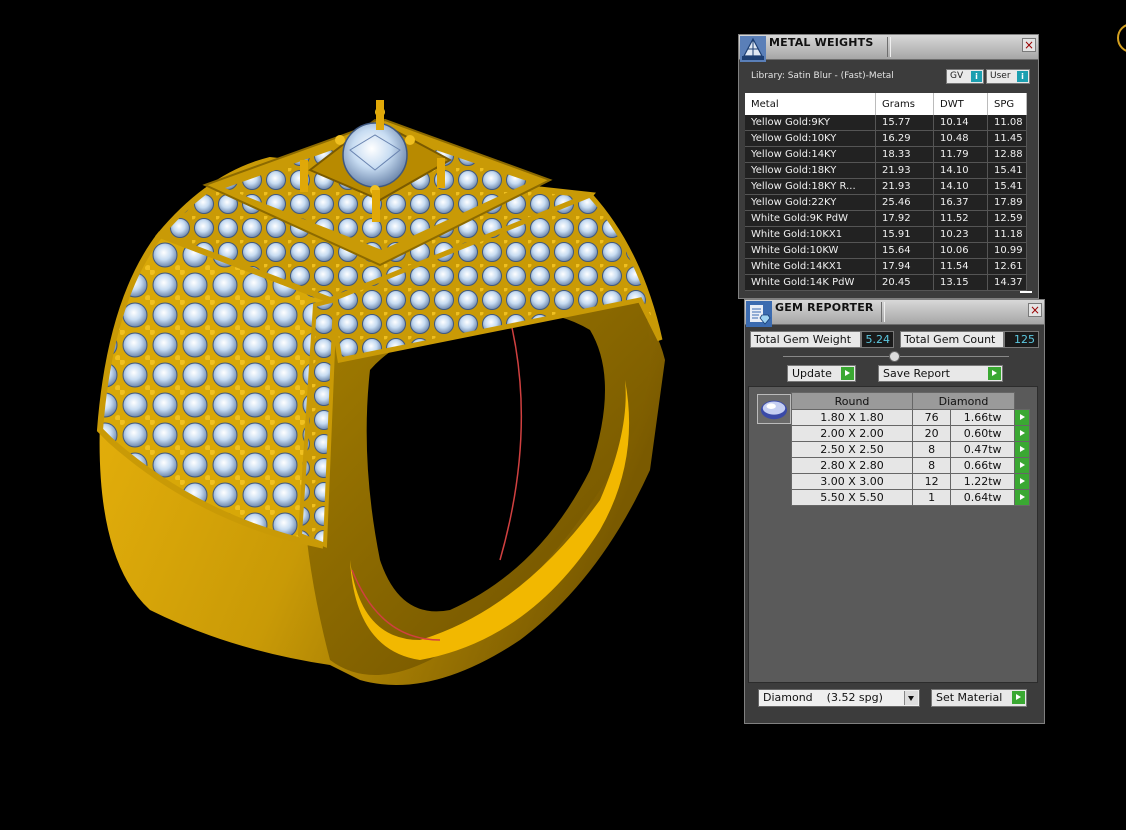 Image resolution: width=1126 pixels, height=830 pixels. Describe the element at coordinates (904, 202) in the screenshot. I see `cell-grams: 25.46` at that location.